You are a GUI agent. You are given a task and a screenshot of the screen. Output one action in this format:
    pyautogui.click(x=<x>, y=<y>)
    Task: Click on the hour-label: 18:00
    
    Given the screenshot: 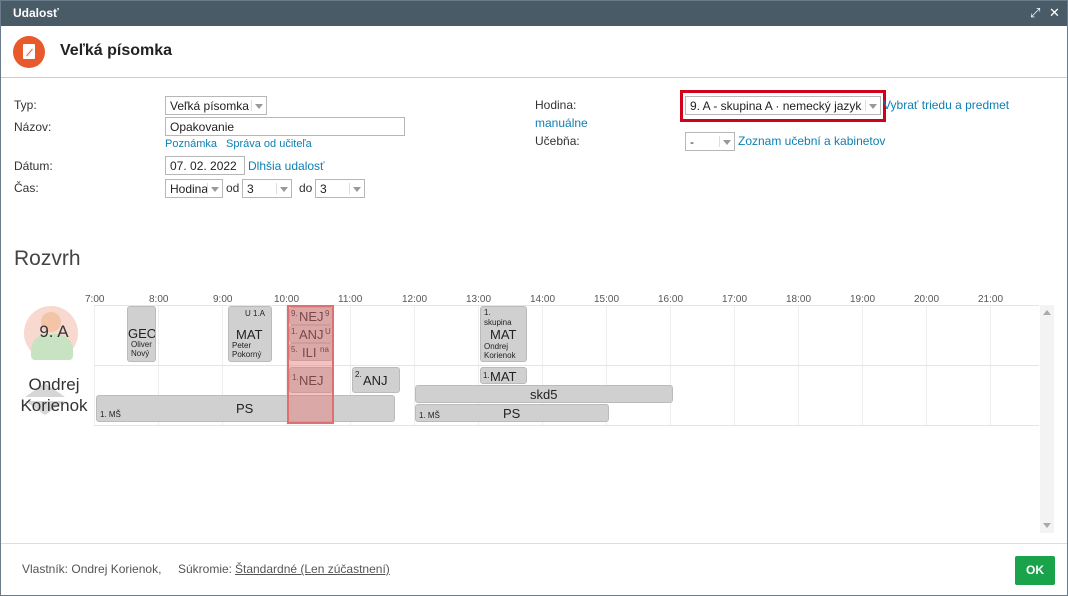 What is the action you would take?
    pyautogui.click(x=799, y=299)
    